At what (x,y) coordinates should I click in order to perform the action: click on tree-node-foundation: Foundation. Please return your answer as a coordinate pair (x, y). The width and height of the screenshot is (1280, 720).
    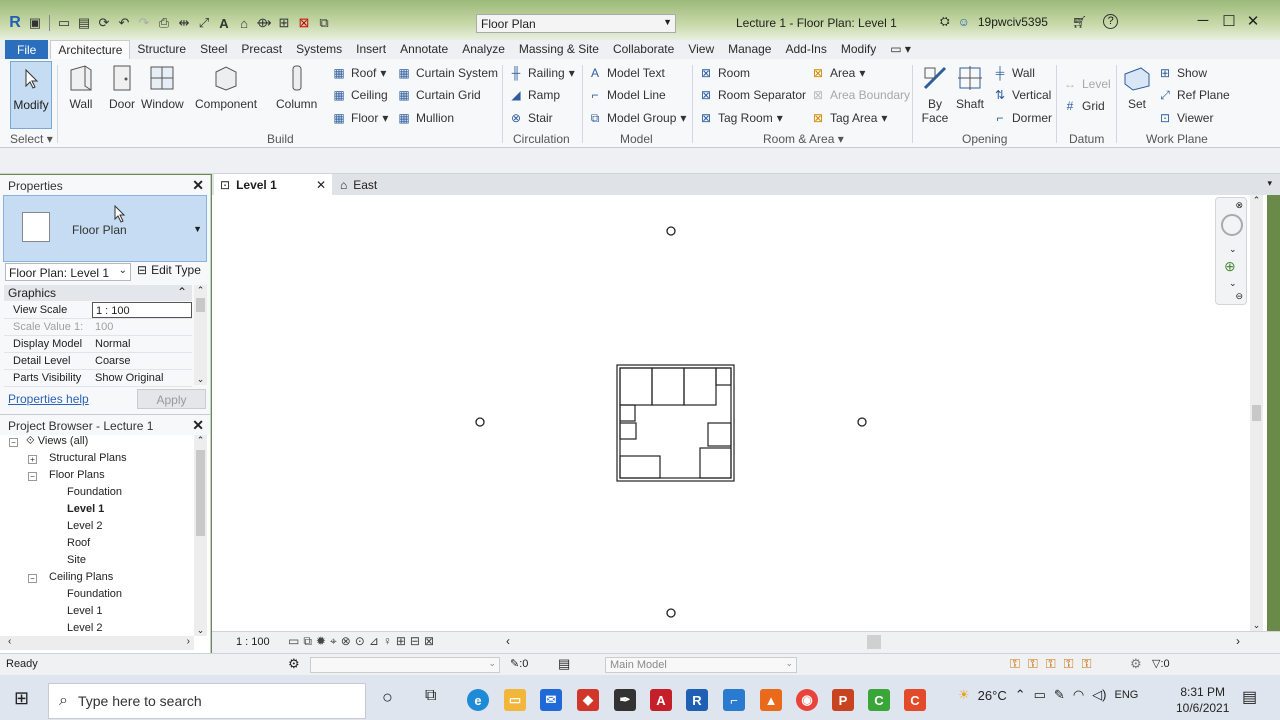
    Looking at the image, I should click on (94, 492).